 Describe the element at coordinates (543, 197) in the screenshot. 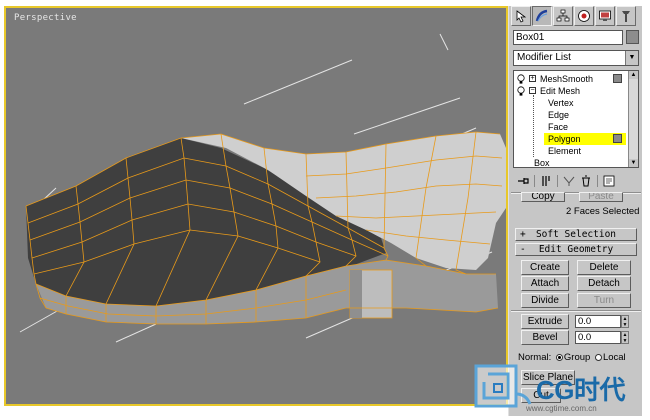

I see `copy-button: Copy` at that location.